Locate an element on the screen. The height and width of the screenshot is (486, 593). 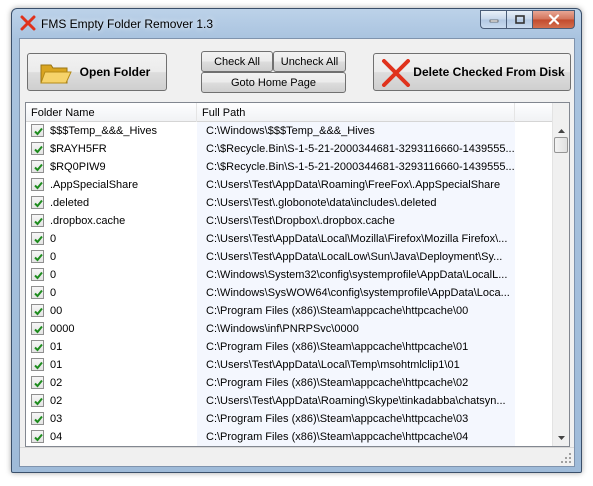
folder-name-cell: $$$Temp_&&&_Hives is located at coordinates (111, 131).